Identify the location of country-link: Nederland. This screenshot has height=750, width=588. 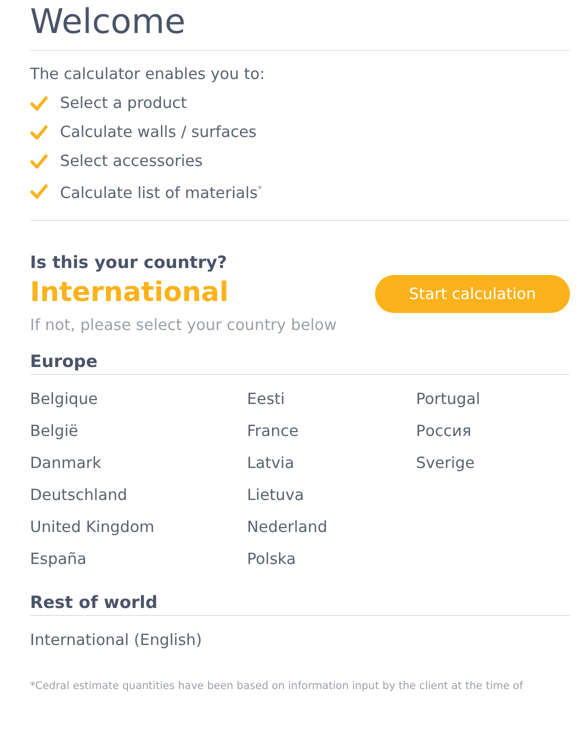
(287, 527).